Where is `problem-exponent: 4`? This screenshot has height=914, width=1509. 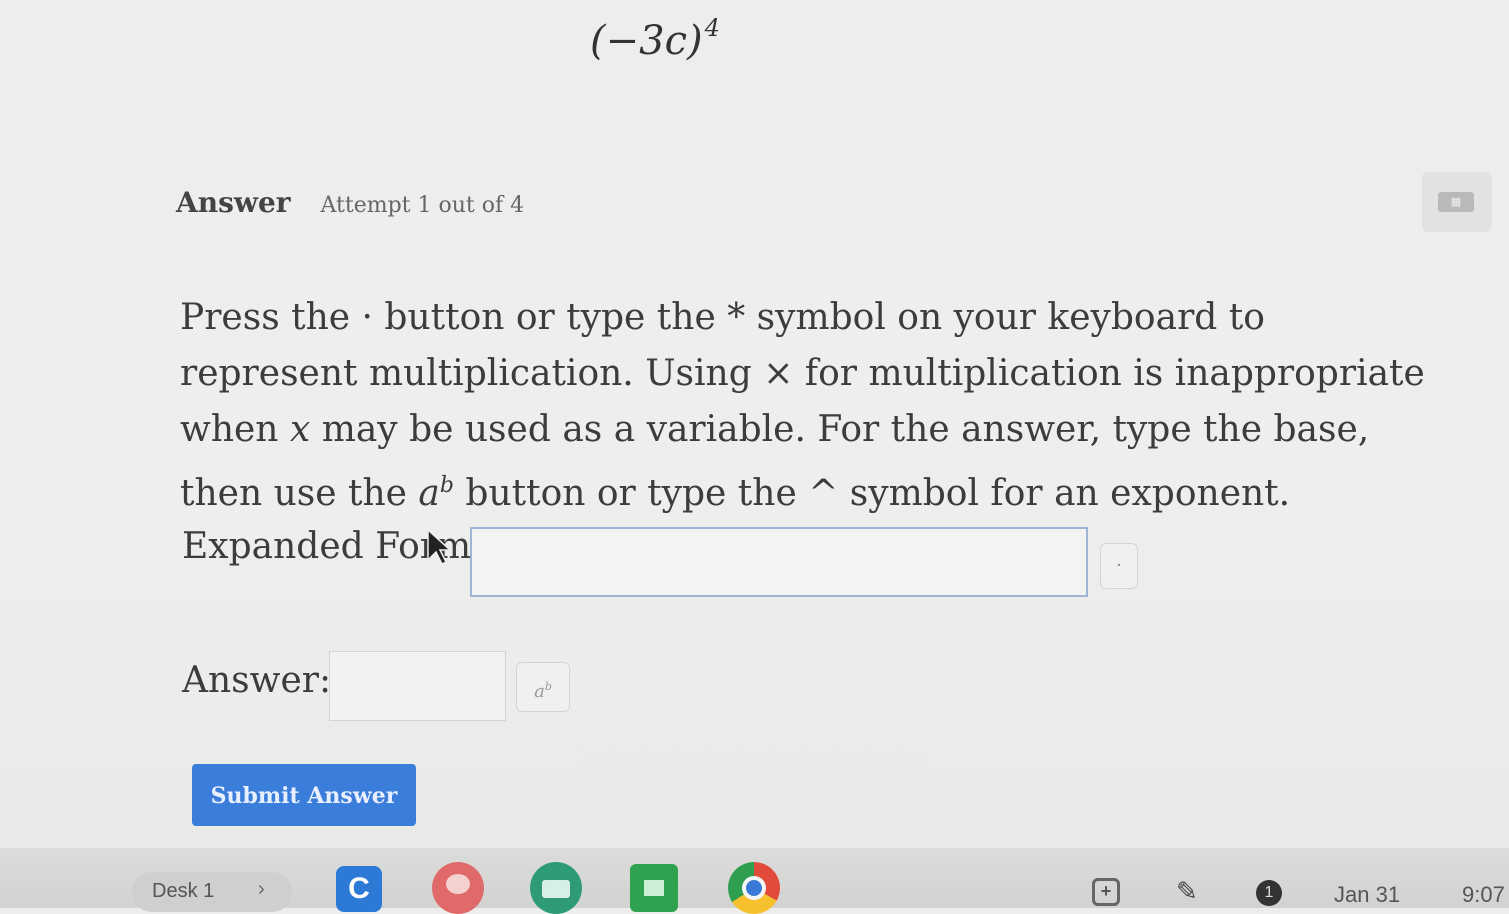
problem-exponent: 4 is located at coordinates (712, 28).